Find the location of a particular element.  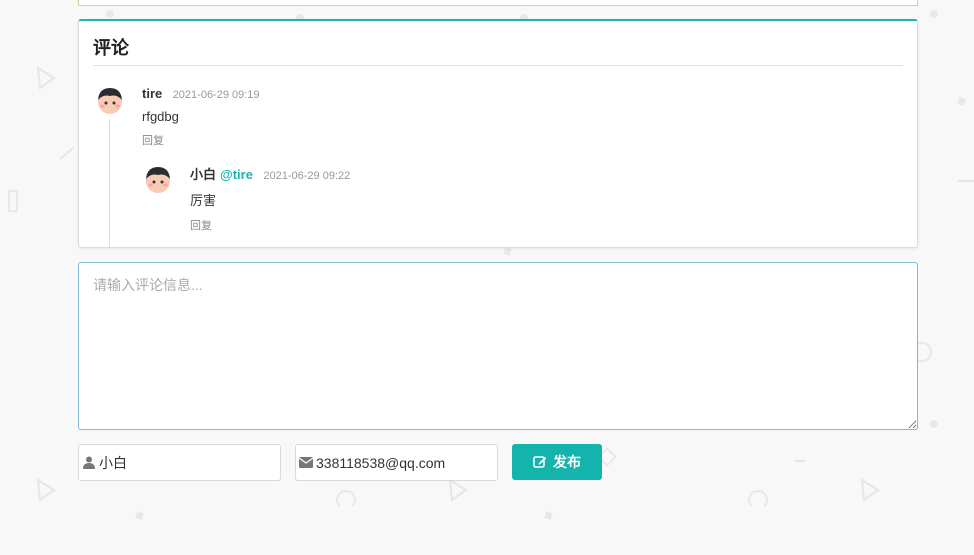

envelope-icon is located at coordinates (306, 462).